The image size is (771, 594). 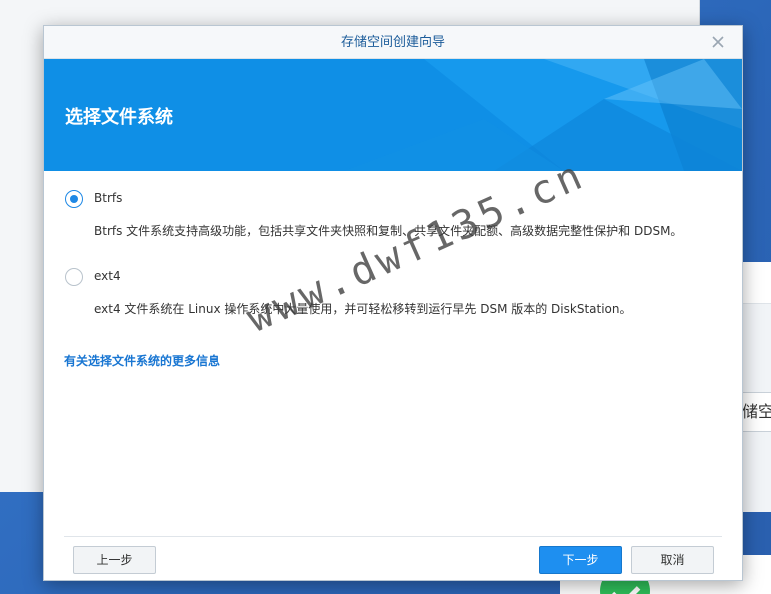 I want to click on ext4-radio, so click(x=74, y=277).